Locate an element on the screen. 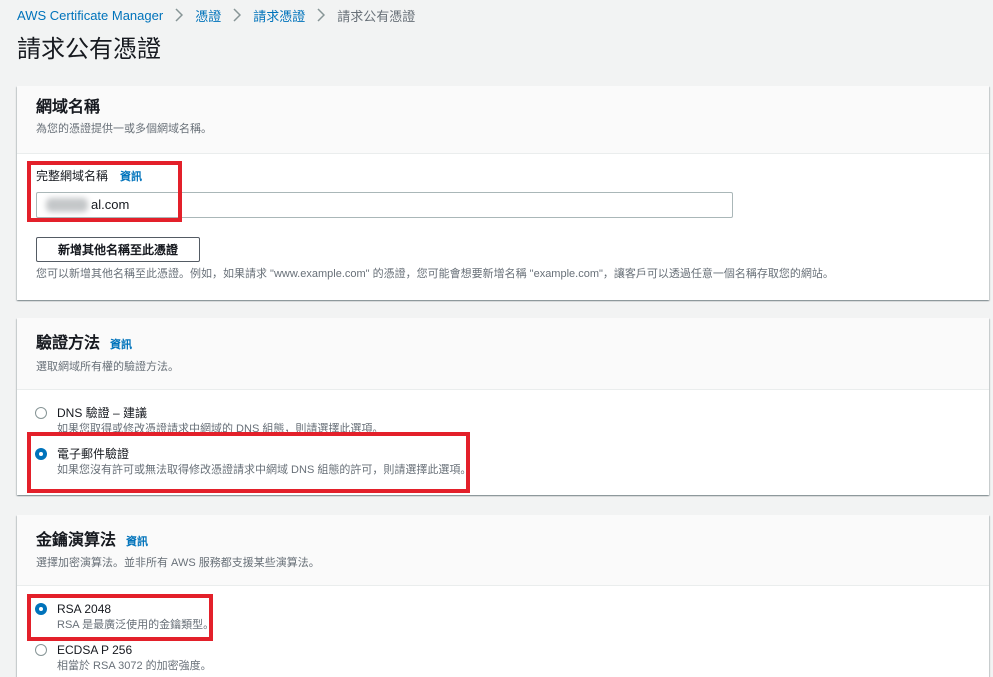  info-link-validation: 資訊 is located at coordinates (121, 344).